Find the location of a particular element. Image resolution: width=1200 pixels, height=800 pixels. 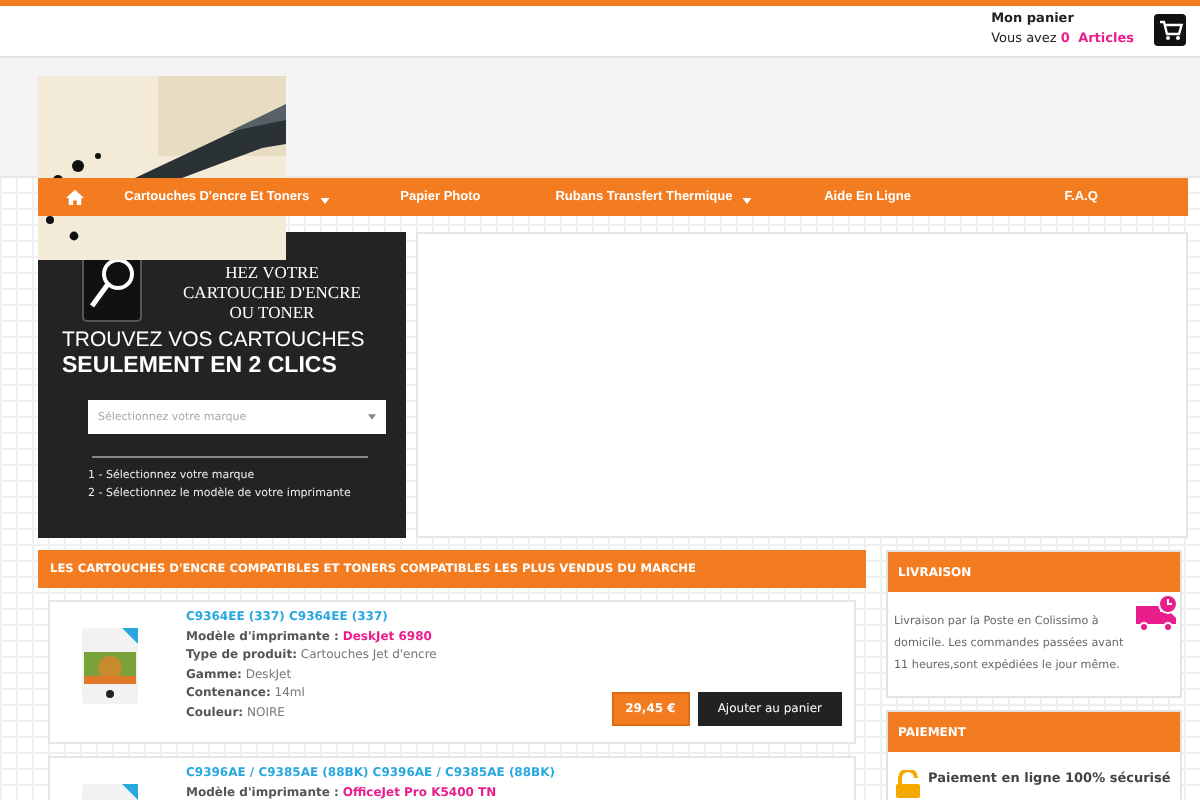

finder-subtitle: SEULEMENT EN 2 CLICS is located at coordinates (200, 366).